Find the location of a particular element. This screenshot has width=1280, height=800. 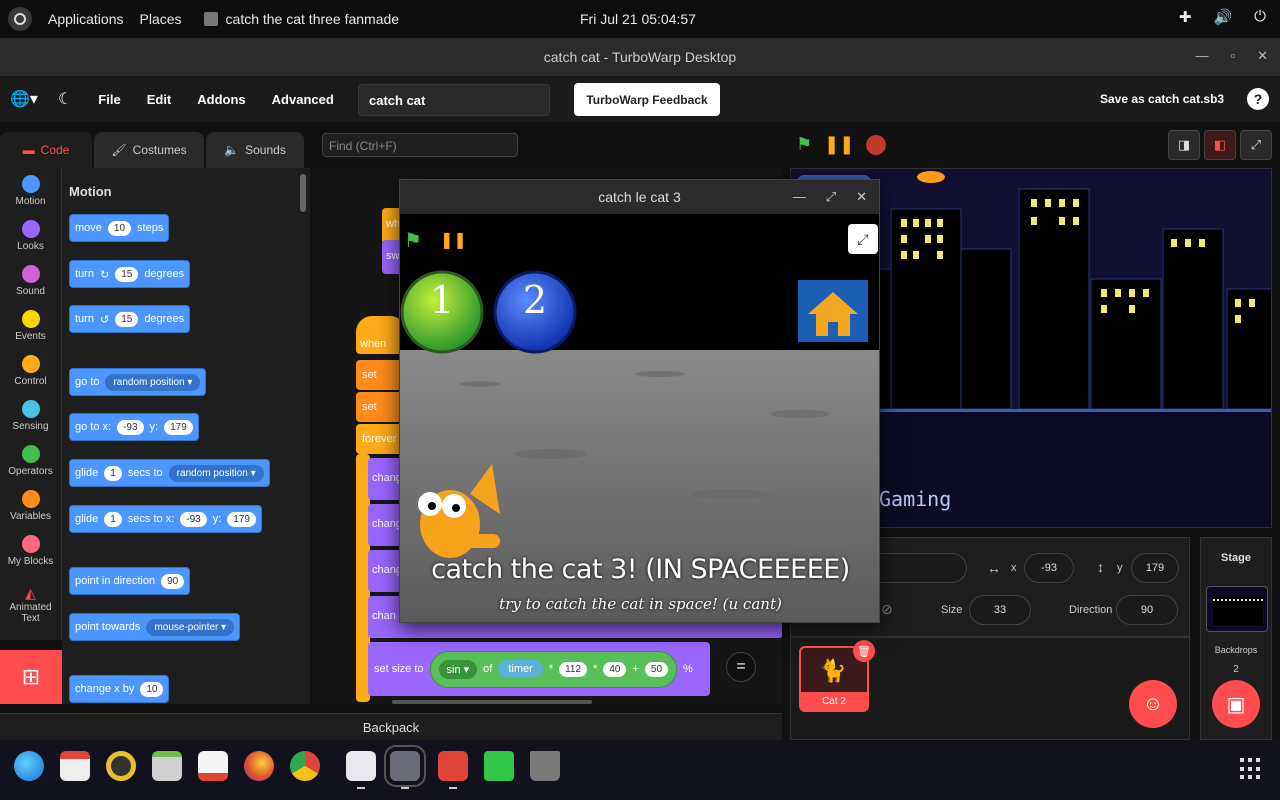

block-goto: go to random position ▾ is located at coordinates (138, 382).